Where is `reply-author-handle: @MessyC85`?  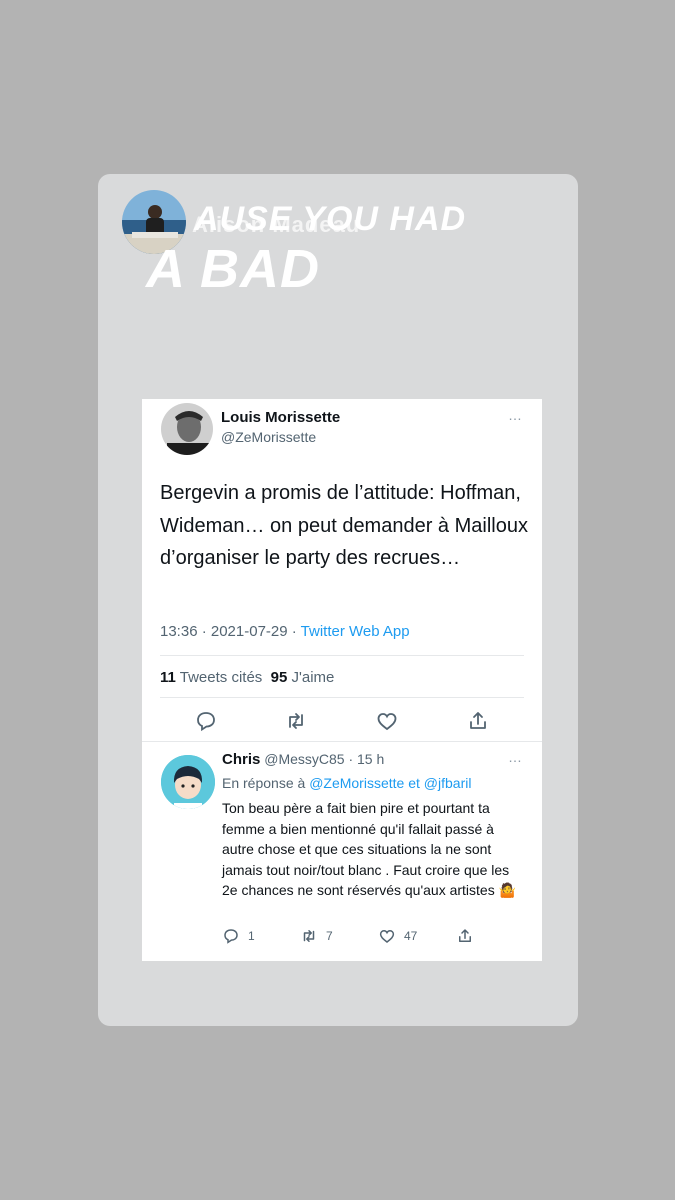
reply-author-handle: @MessyC85 is located at coordinates (304, 759).